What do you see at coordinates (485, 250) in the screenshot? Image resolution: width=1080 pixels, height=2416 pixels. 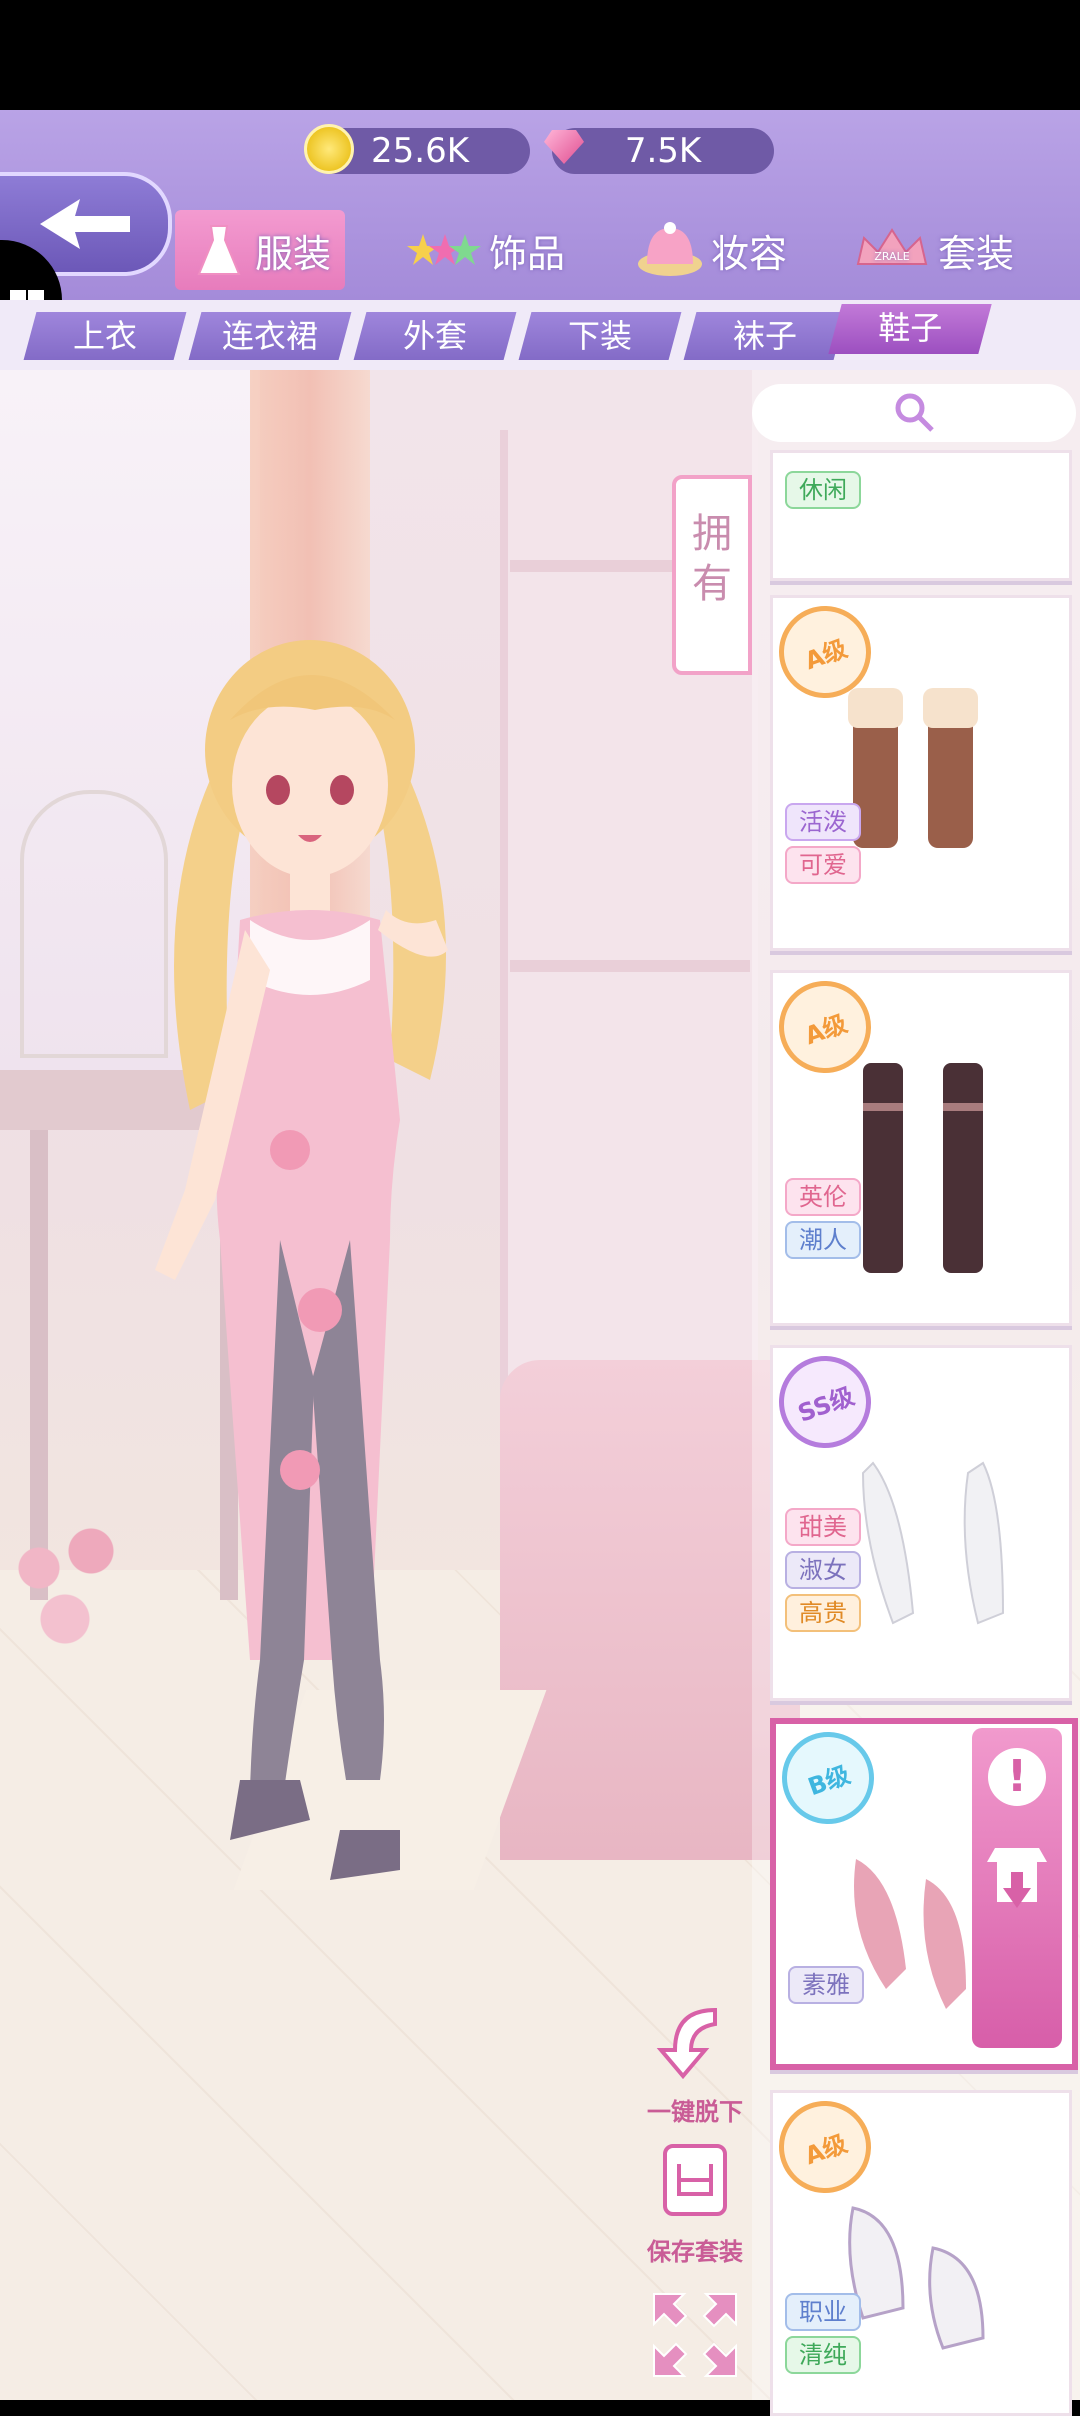 I see `category-accessories: 饰品` at bounding box center [485, 250].